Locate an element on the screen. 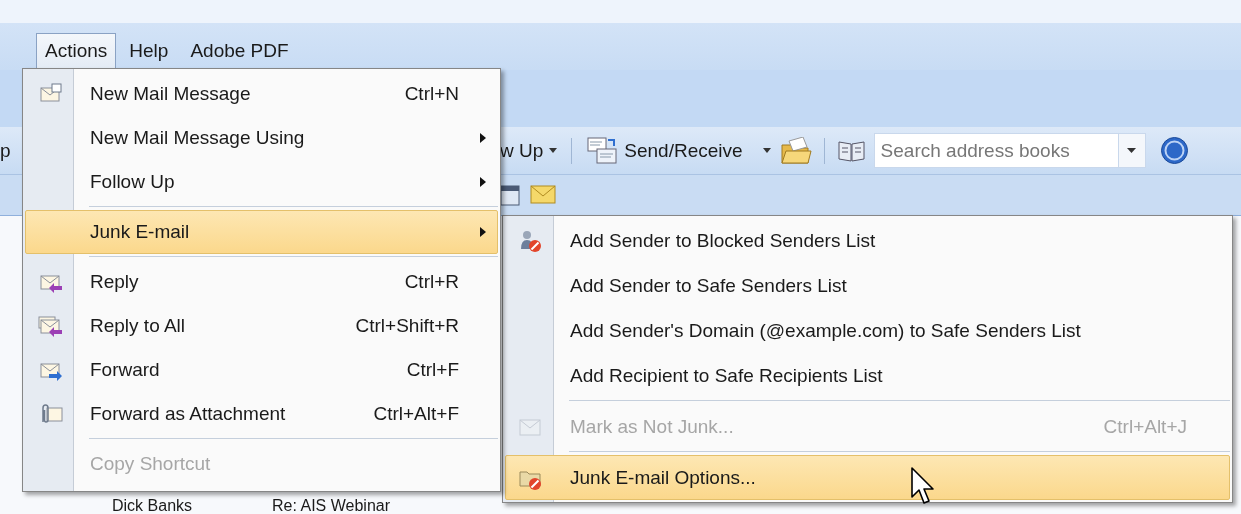  shortcut-text: Ctrl+N is located at coordinates (432, 94).